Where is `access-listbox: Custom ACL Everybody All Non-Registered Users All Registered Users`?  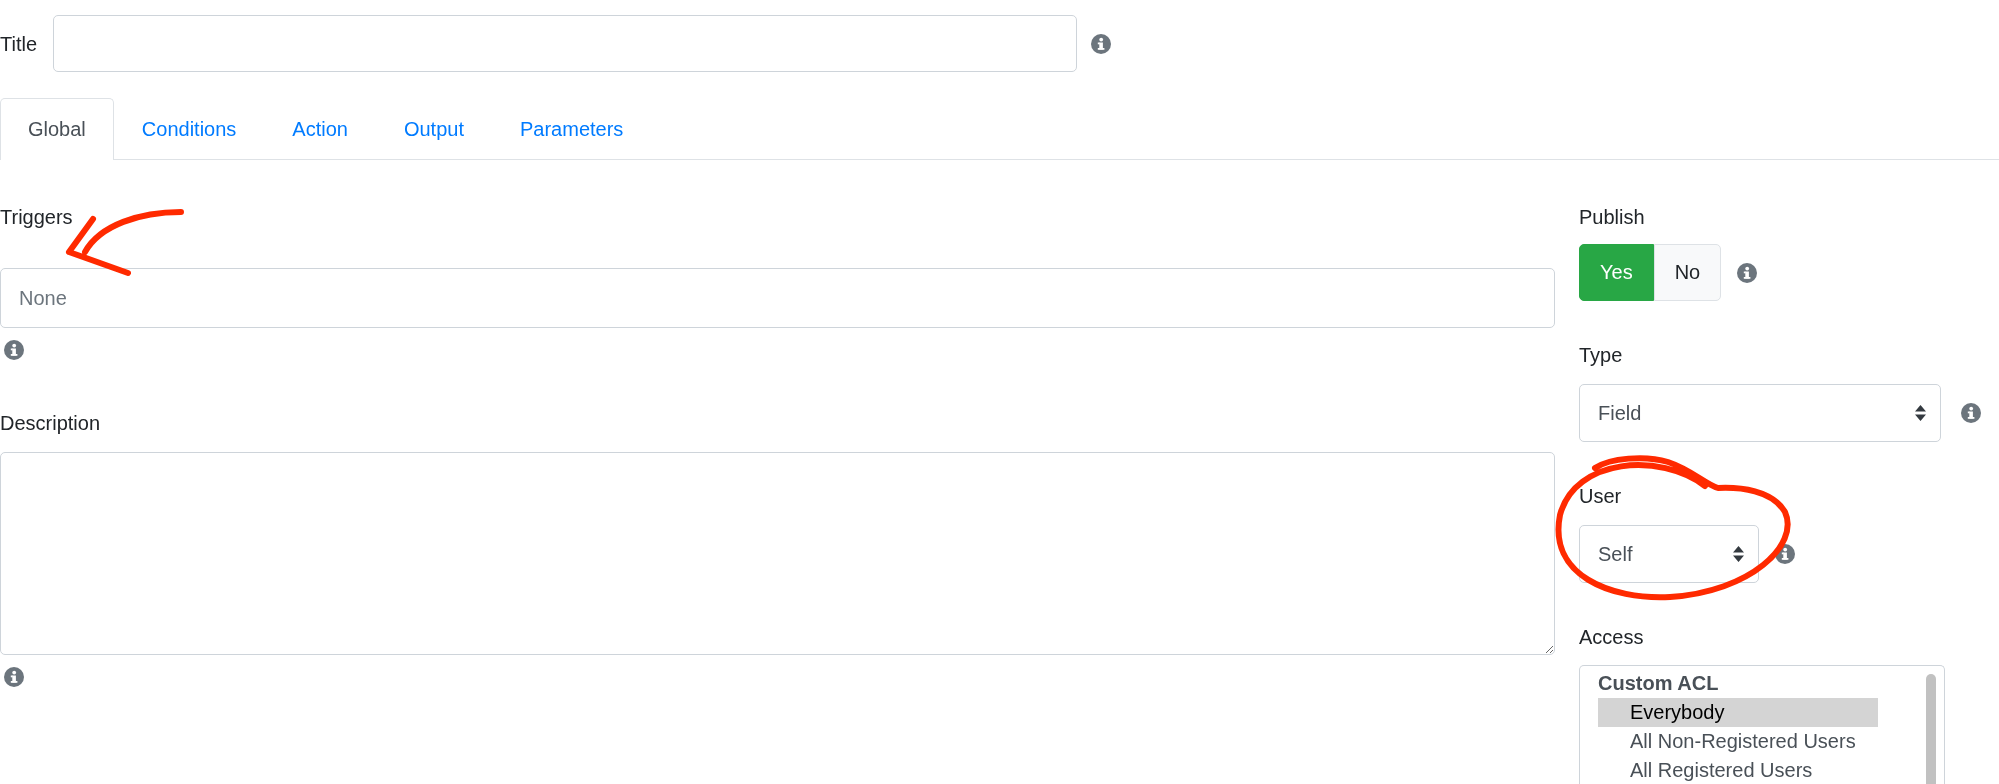
access-listbox: Custom ACL Everybody All Non-Registered Users All Registered Users is located at coordinates (1762, 724).